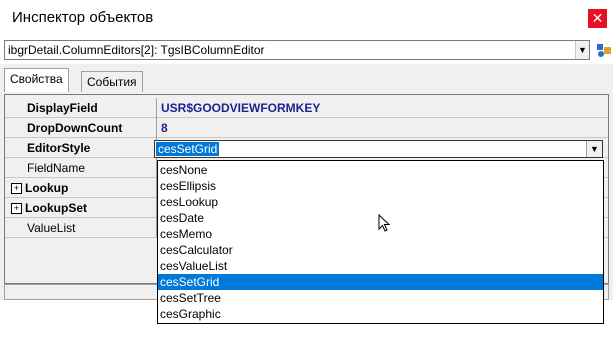  I want to click on dropdown-option: cesNone, so click(380, 170).